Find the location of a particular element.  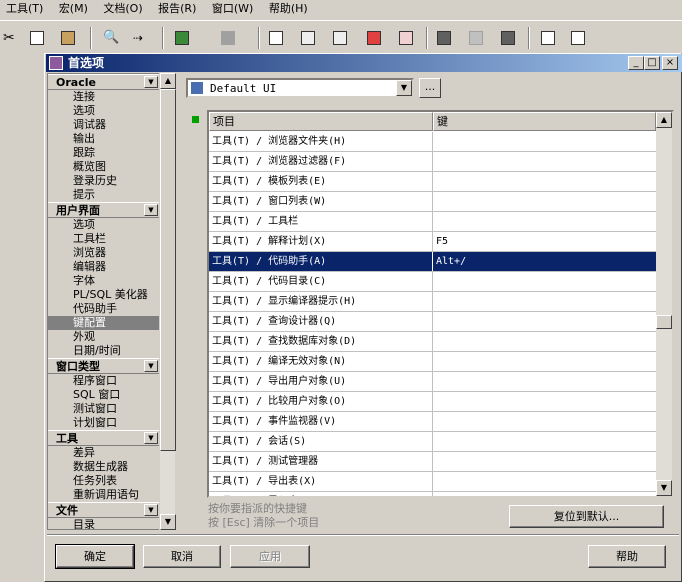

table-row: 工具(T) / 导出用户对象(U) is located at coordinates (432, 382).